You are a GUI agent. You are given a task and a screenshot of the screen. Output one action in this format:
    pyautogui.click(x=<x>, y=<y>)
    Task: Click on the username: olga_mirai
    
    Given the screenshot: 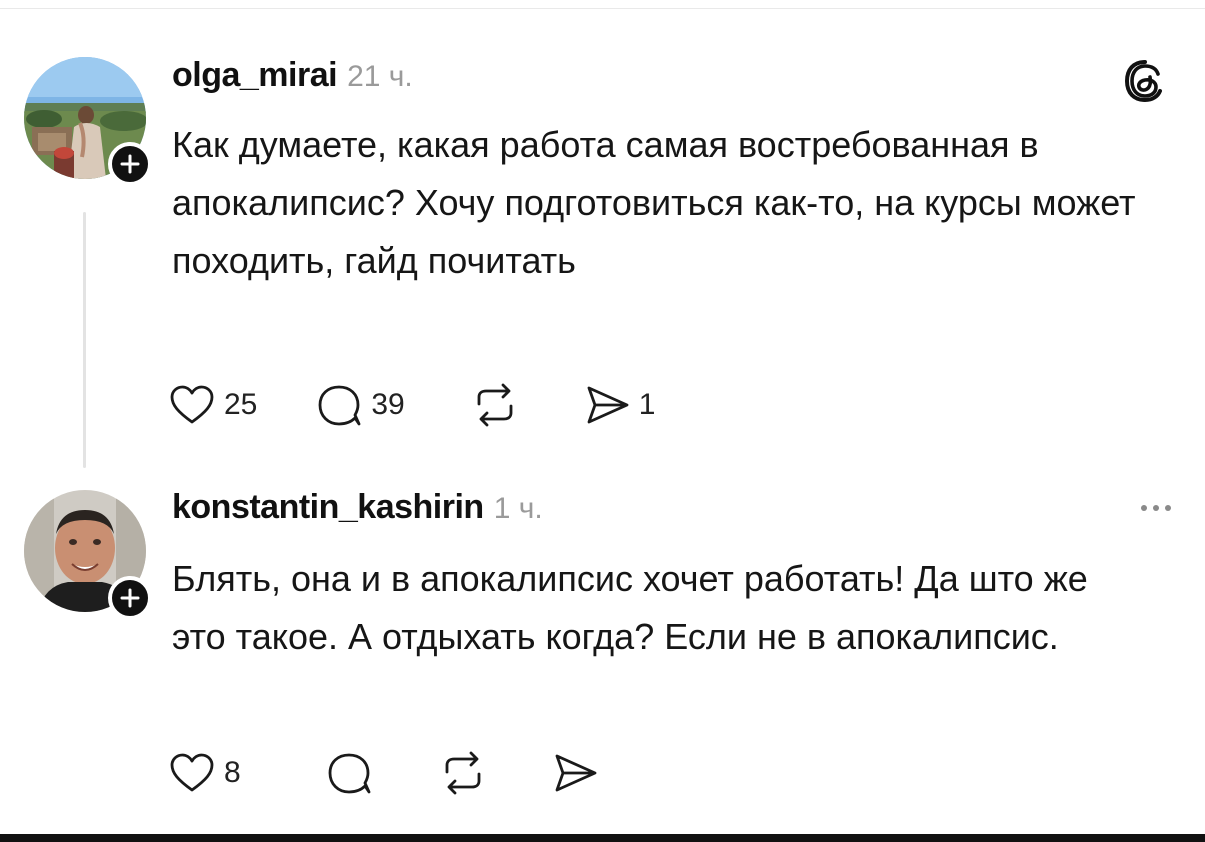 What is the action you would take?
    pyautogui.click(x=255, y=75)
    